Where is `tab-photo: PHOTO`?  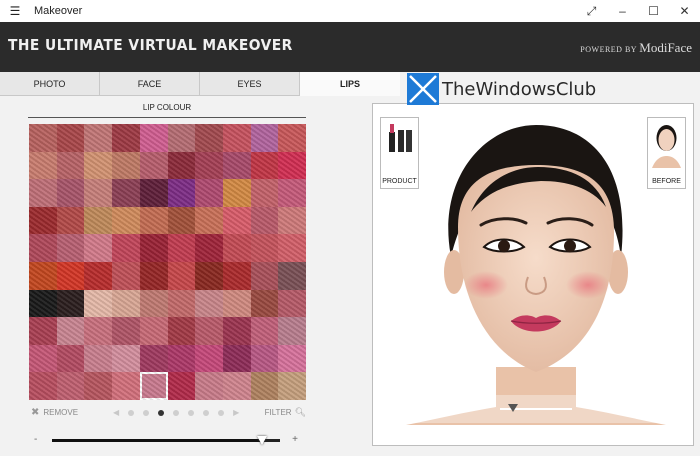
tab-photo: PHOTO is located at coordinates (50, 84).